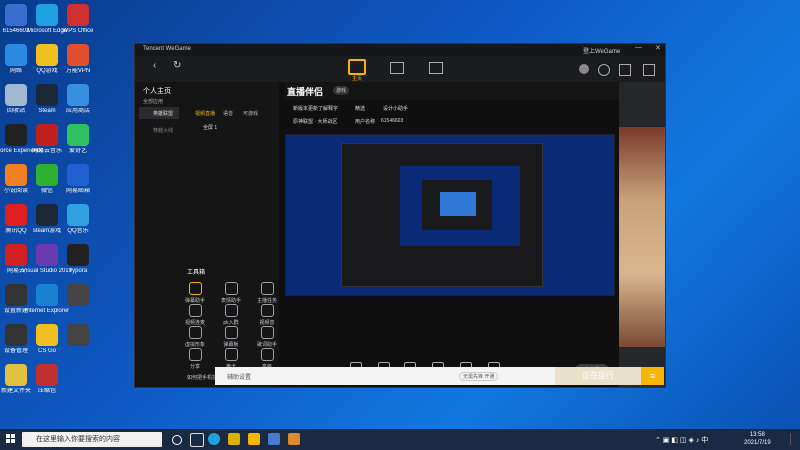 This screenshot has height=450, width=800. I want to click on sidebar-item-cf: 穿越火线, so click(159, 130).